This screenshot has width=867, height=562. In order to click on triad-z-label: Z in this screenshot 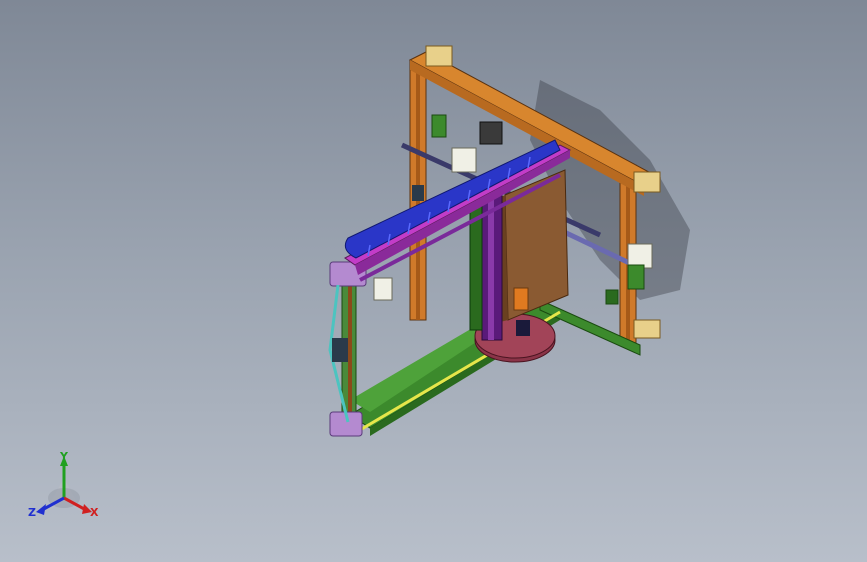, I will do `click(32, 512)`.